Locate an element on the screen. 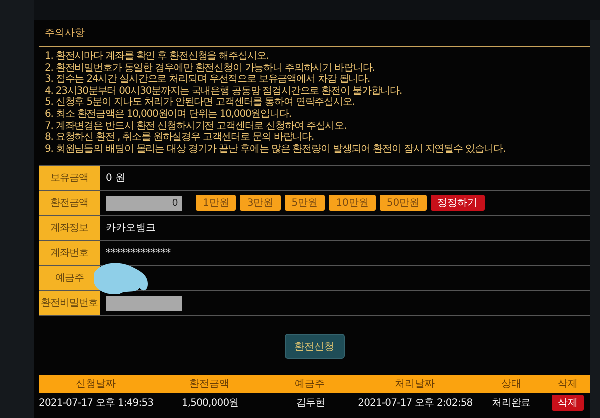 The width and height of the screenshot is (600, 418). table-cell-text: 1,500,000원 is located at coordinates (210, 403).